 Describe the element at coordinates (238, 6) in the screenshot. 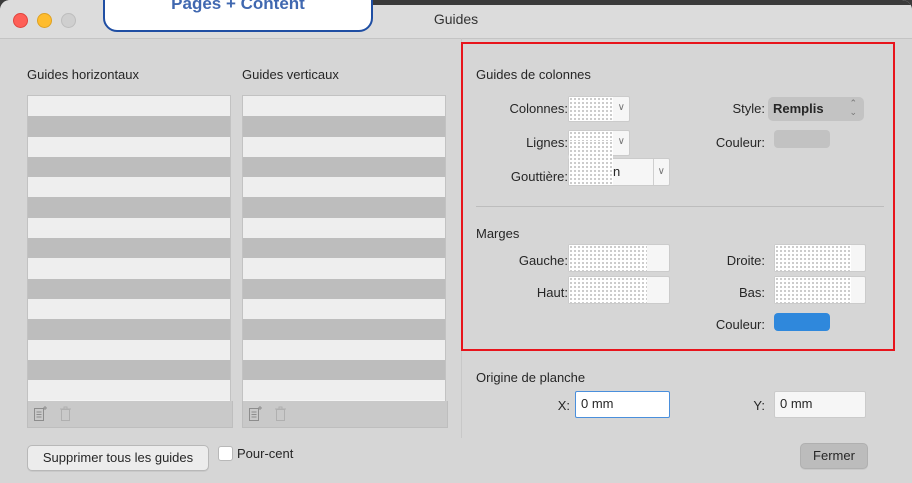

I see `callout-text: Pages + Content` at that location.